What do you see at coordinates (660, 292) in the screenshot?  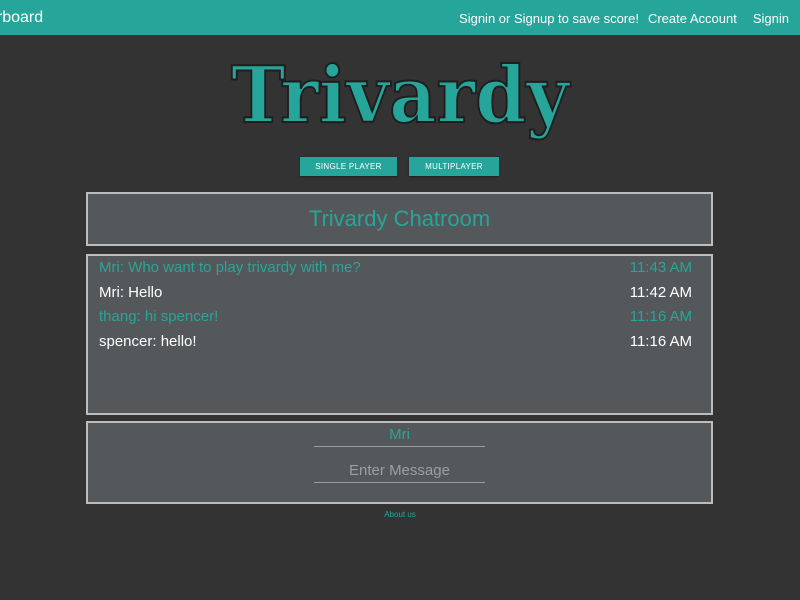 I see `message-time: 11:42 AM` at bounding box center [660, 292].